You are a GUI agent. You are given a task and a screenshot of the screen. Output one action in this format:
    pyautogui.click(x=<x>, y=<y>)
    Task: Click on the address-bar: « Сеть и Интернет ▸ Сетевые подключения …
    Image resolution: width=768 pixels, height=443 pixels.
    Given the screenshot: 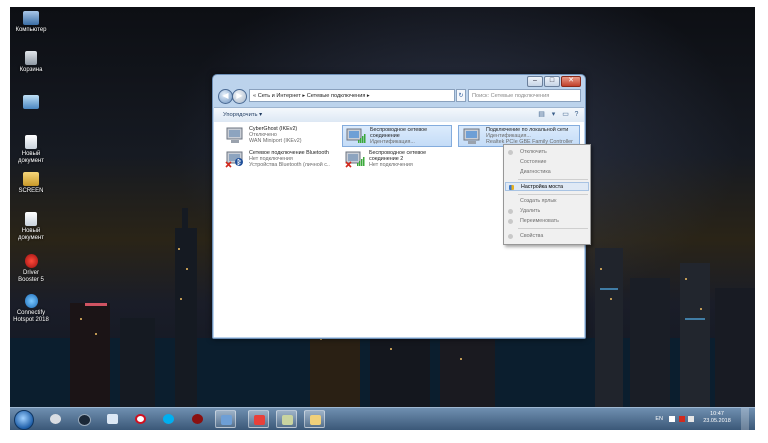 What is the action you would take?
    pyautogui.click(x=352, y=95)
    